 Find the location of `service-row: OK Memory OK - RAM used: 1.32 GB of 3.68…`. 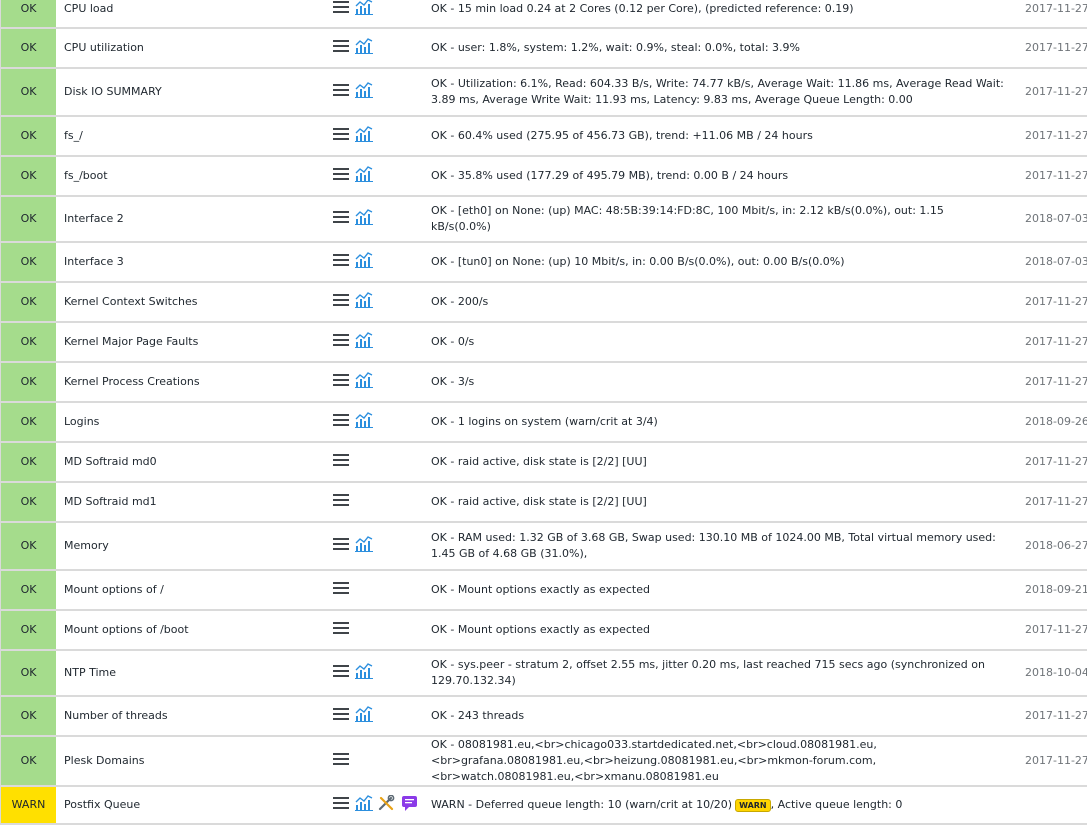

service-row: OK Memory OK - RAM used: 1.32 GB of 3.68… is located at coordinates (543, 547).